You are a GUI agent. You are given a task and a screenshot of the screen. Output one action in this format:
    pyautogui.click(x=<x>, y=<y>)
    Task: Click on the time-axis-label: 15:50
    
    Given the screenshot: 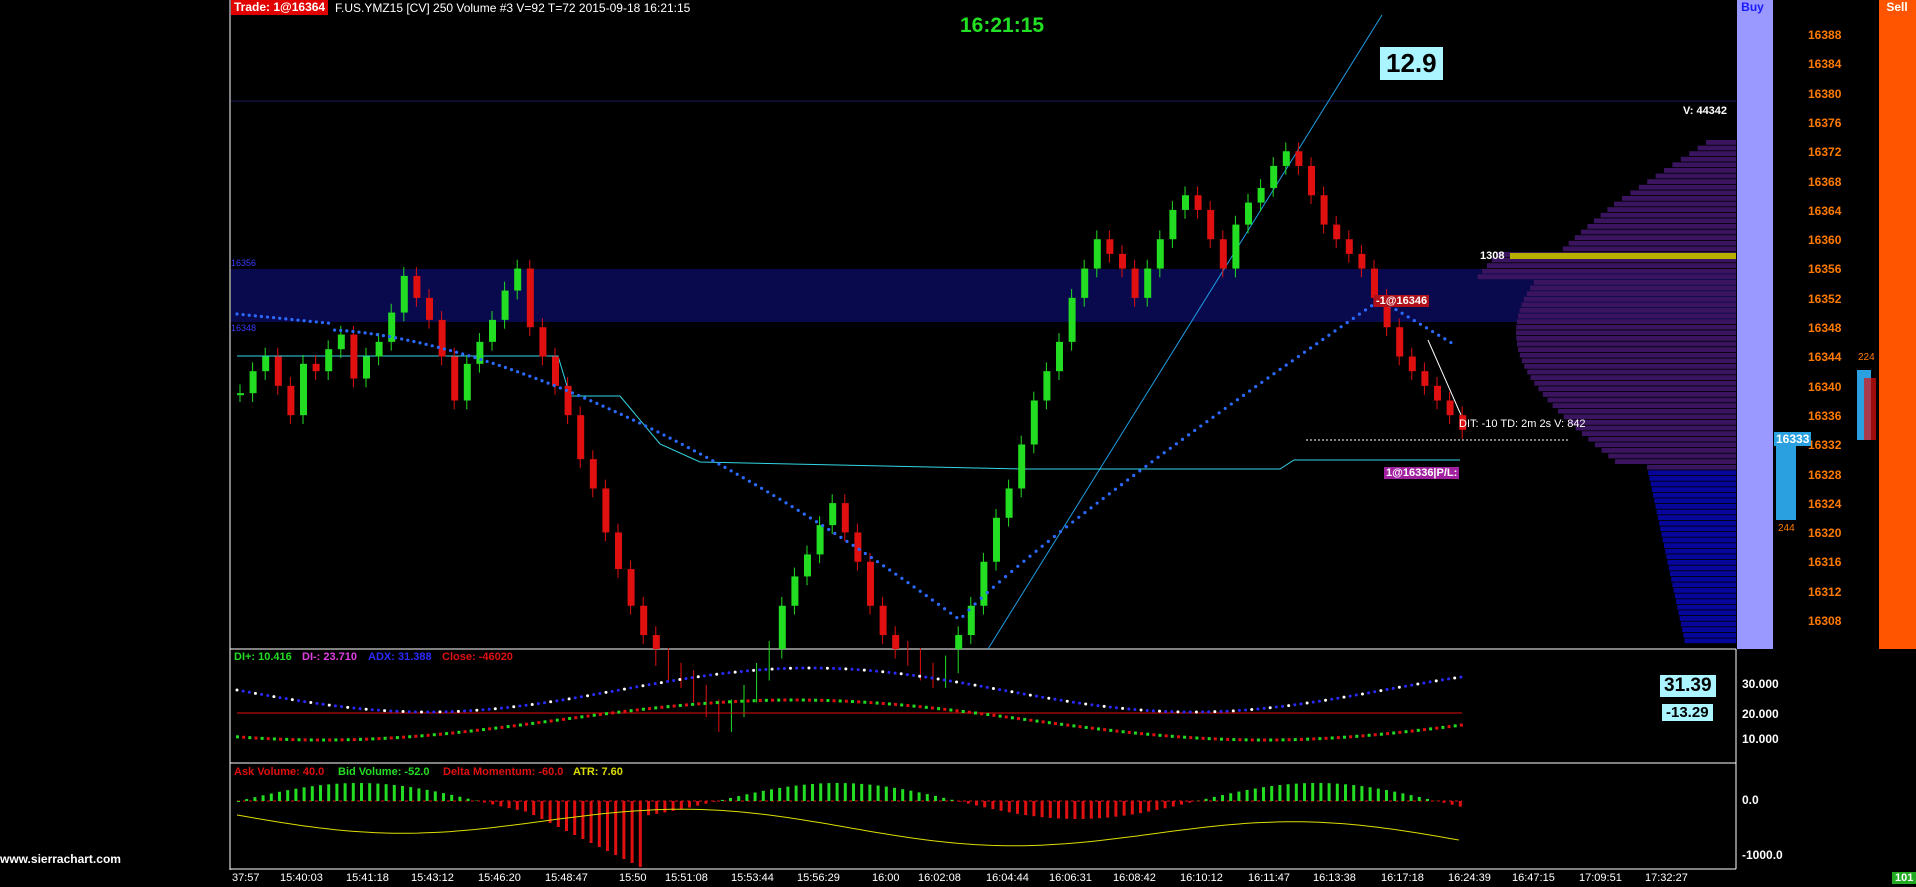 What is the action you would take?
    pyautogui.click(x=633, y=878)
    